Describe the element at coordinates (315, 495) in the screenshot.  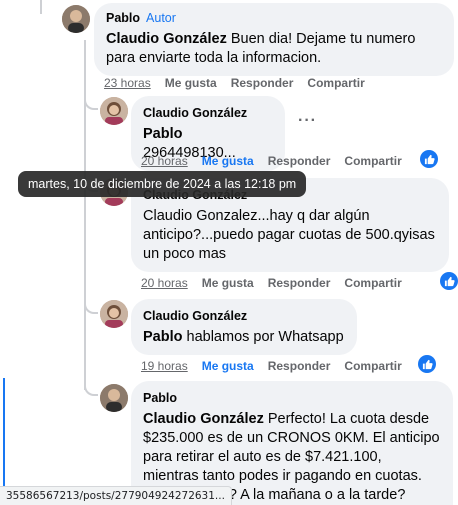
I see `comment-text-tail: r? A la mañana o a la tarde?` at that location.